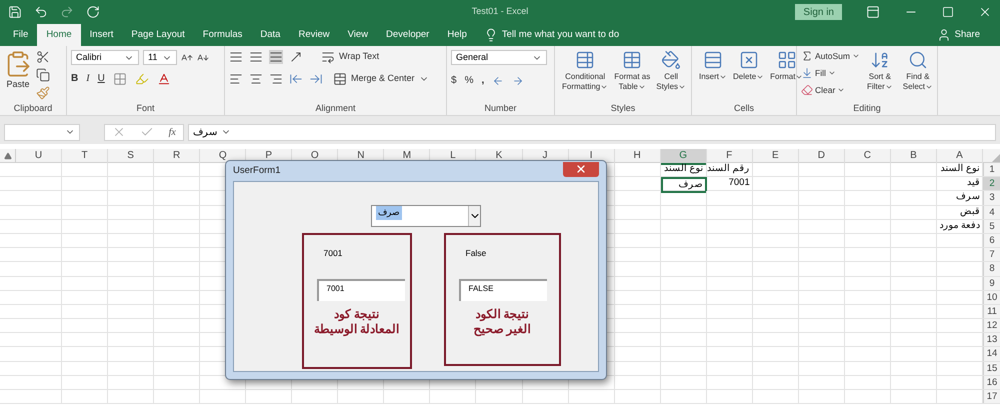 The image size is (1000, 407). What do you see at coordinates (991, 283) in the screenshot?
I see `row-header: 9` at bounding box center [991, 283].